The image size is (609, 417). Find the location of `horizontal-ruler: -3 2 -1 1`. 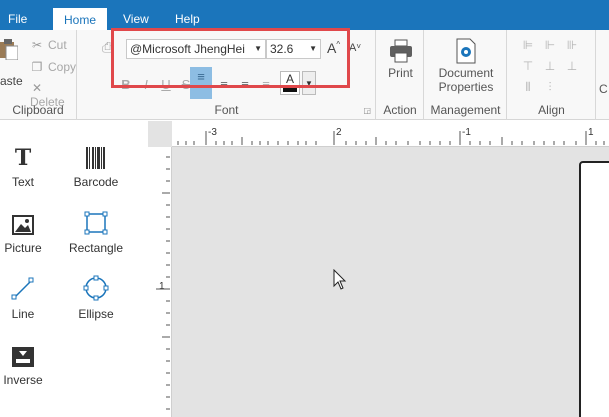

horizontal-ruler: -3 2 -1 1 is located at coordinates (390, 134).